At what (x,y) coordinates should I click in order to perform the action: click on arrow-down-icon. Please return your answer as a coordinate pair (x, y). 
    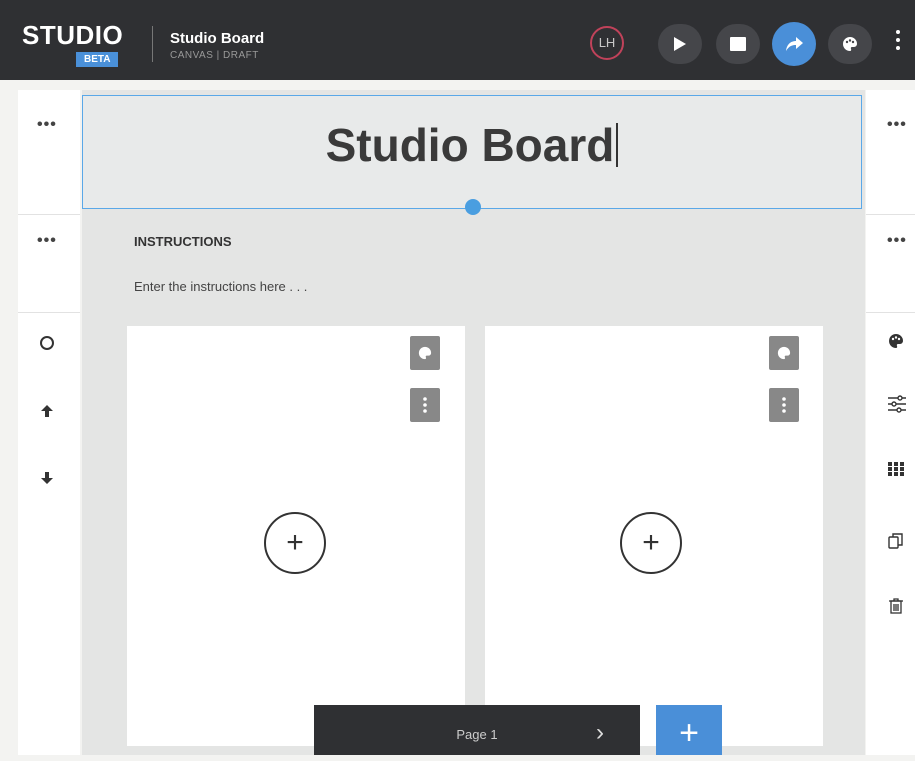
    Looking at the image, I should click on (47, 478).